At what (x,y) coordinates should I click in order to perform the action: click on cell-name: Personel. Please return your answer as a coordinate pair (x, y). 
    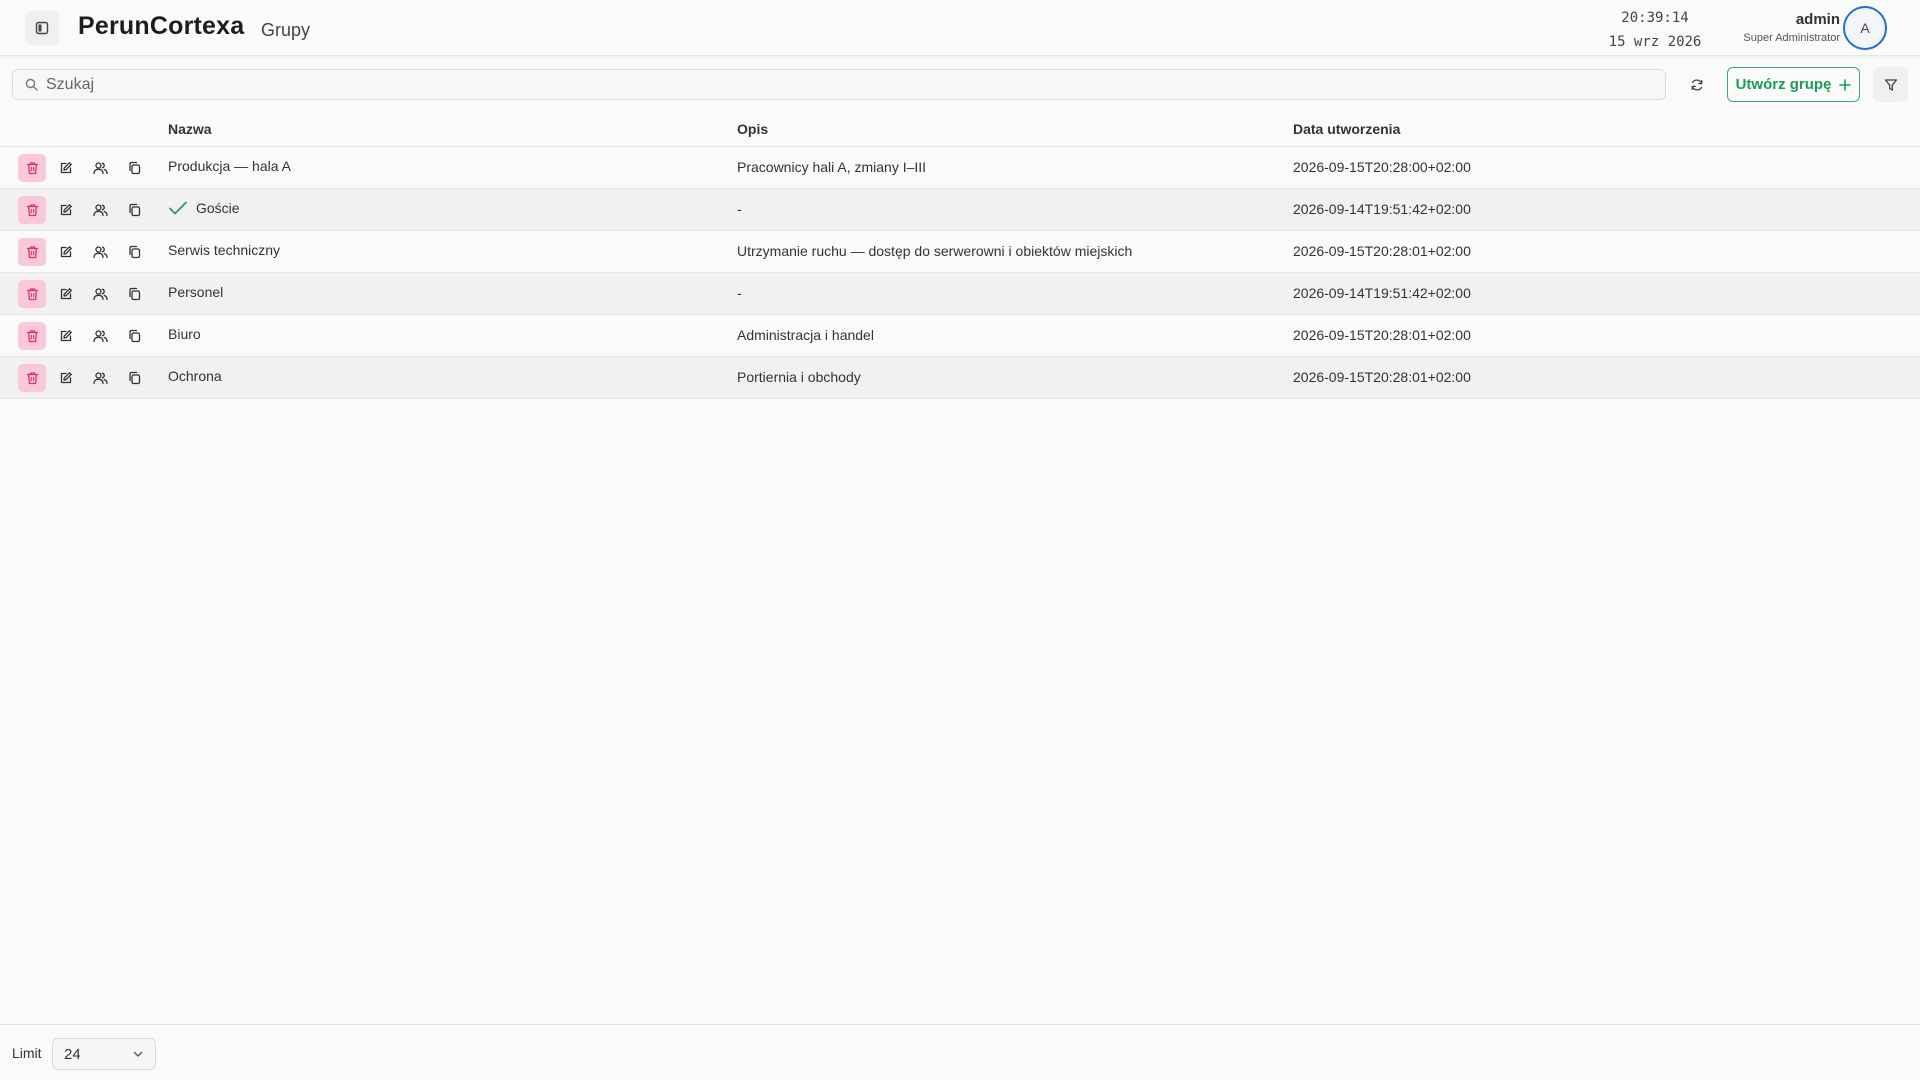
    Looking at the image, I should click on (195, 292).